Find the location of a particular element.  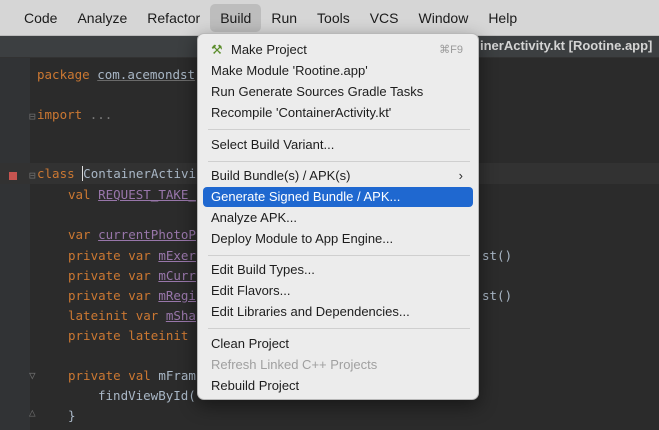

menu-item-label: Make Project is located at coordinates (269, 49).